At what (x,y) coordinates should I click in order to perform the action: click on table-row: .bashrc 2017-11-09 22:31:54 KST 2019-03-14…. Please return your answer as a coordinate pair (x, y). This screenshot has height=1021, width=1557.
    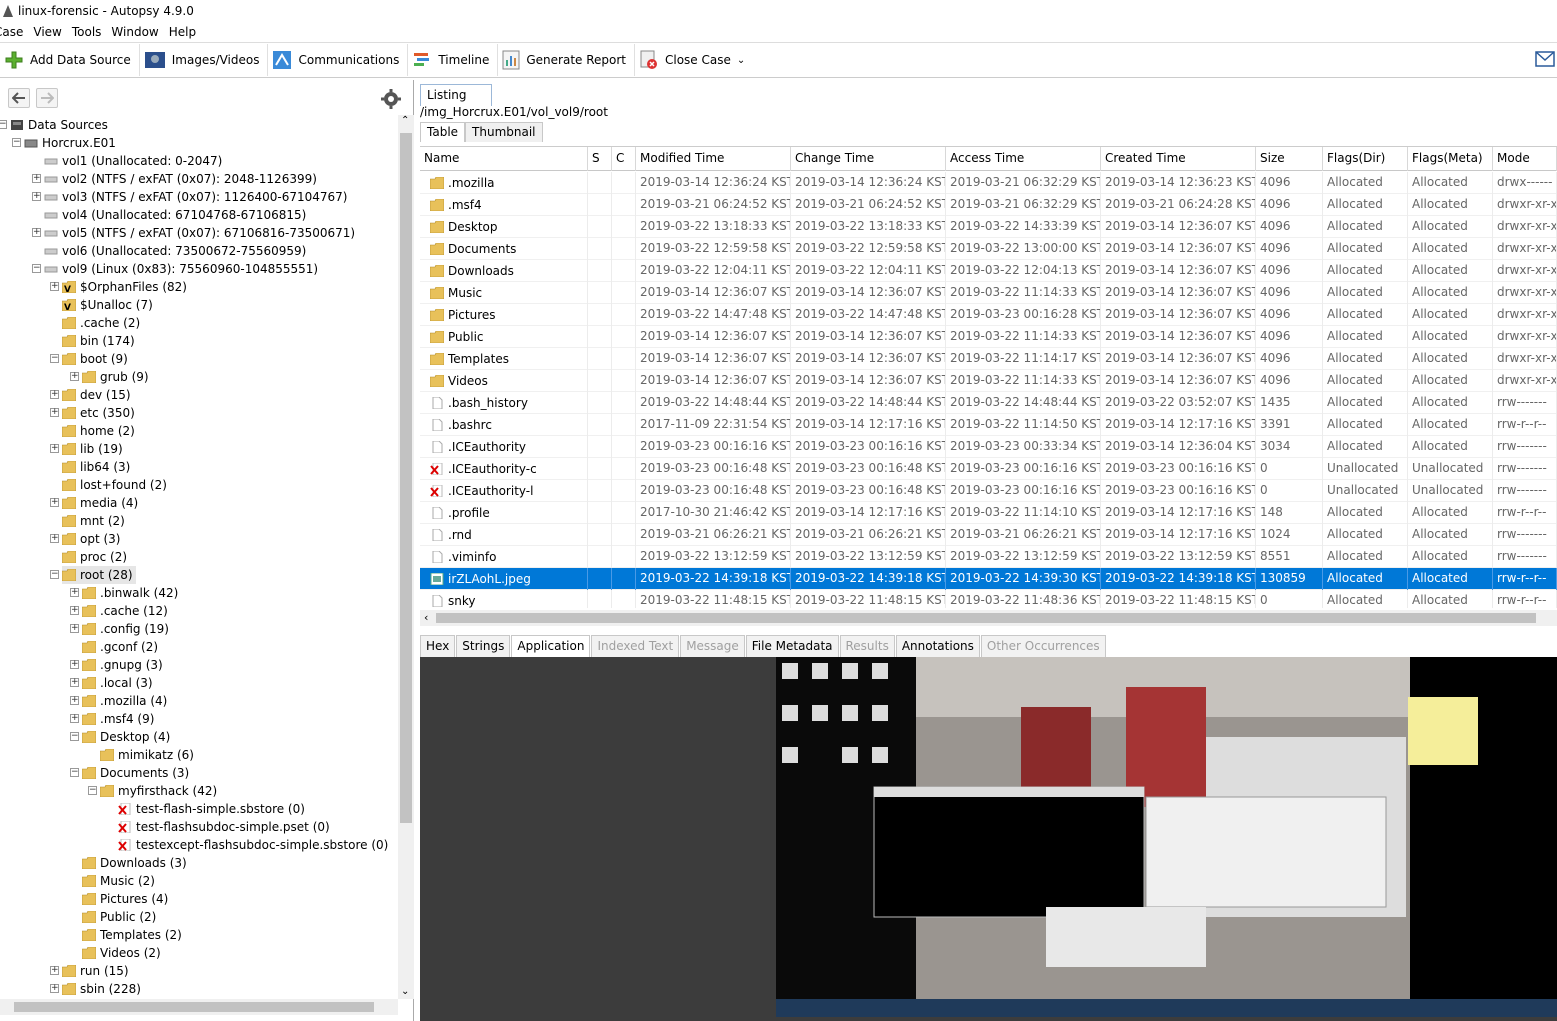
    Looking at the image, I should click on (988, 425).